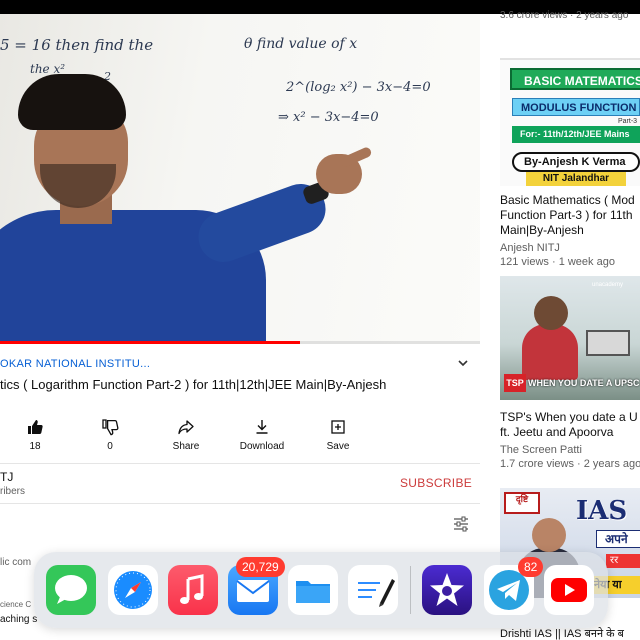 Image resolution: width=640 pixels, height=640 pixels. What do you see at coordinates (570, 230) in the screenshot?
I see `related-title-1-line-3: Main|By-Anjesh` at bounding box center [570, 230].